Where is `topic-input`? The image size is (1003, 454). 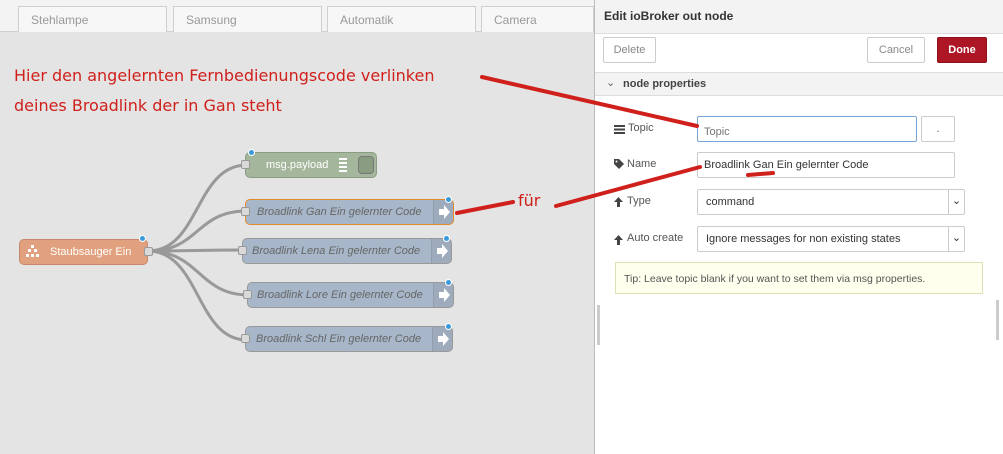 topic-input is located at coordinates (807, 129).